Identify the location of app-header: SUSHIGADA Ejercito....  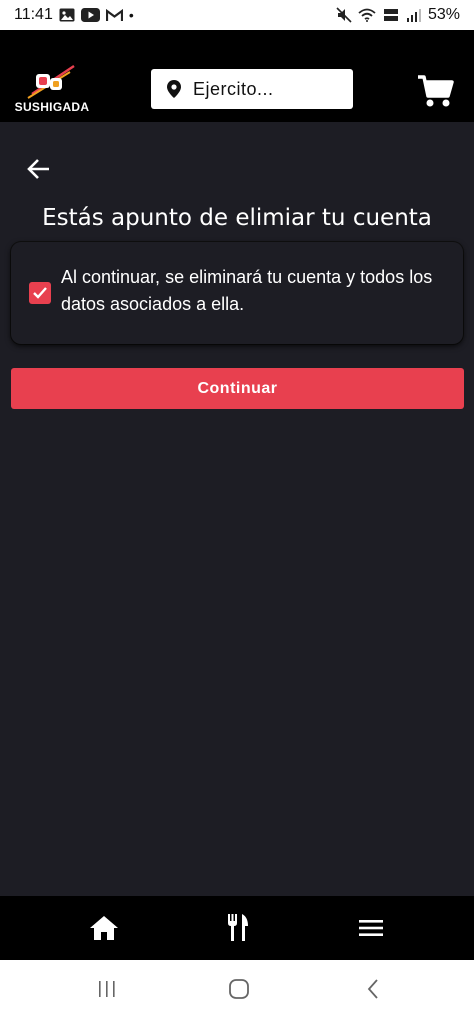
(237, 76).